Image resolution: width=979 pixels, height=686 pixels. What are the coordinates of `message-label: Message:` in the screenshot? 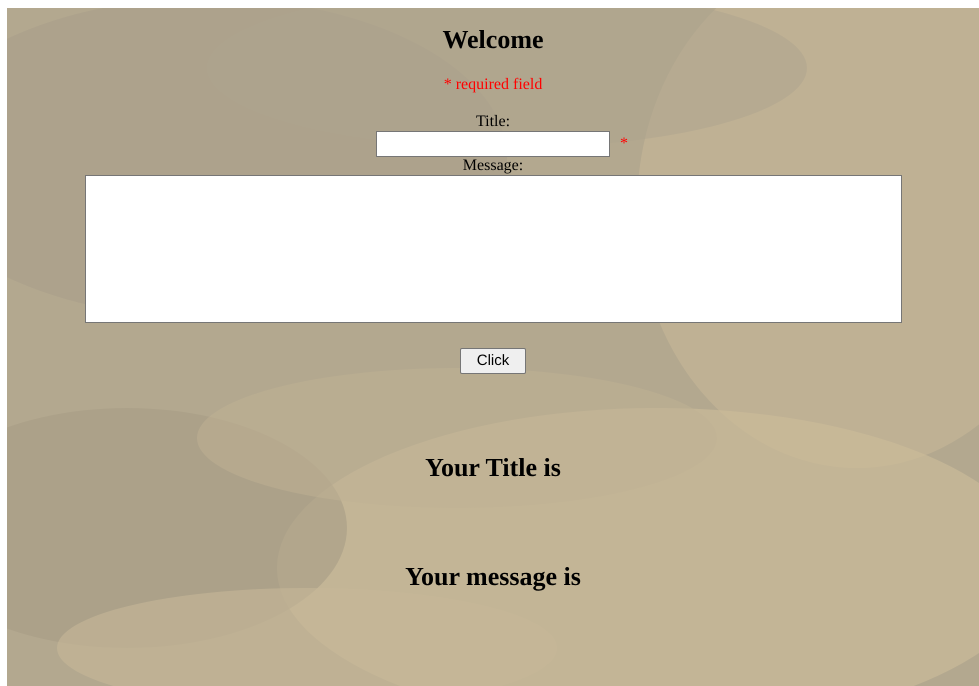 It's located at (493, 166).